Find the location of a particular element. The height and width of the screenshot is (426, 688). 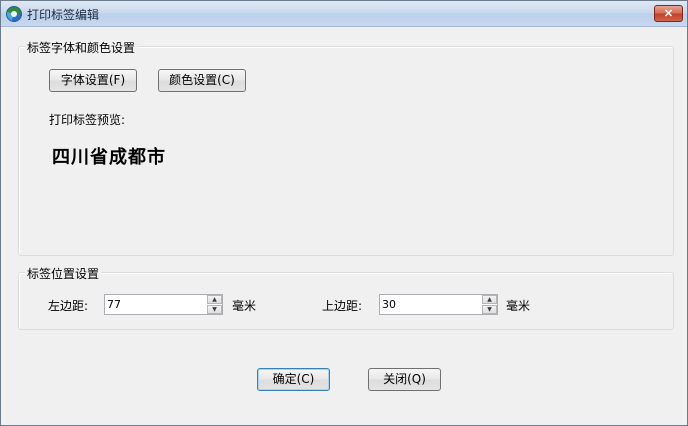

top-margin-spinbox: ▲ ▼ is located at coordinates (438, 304).